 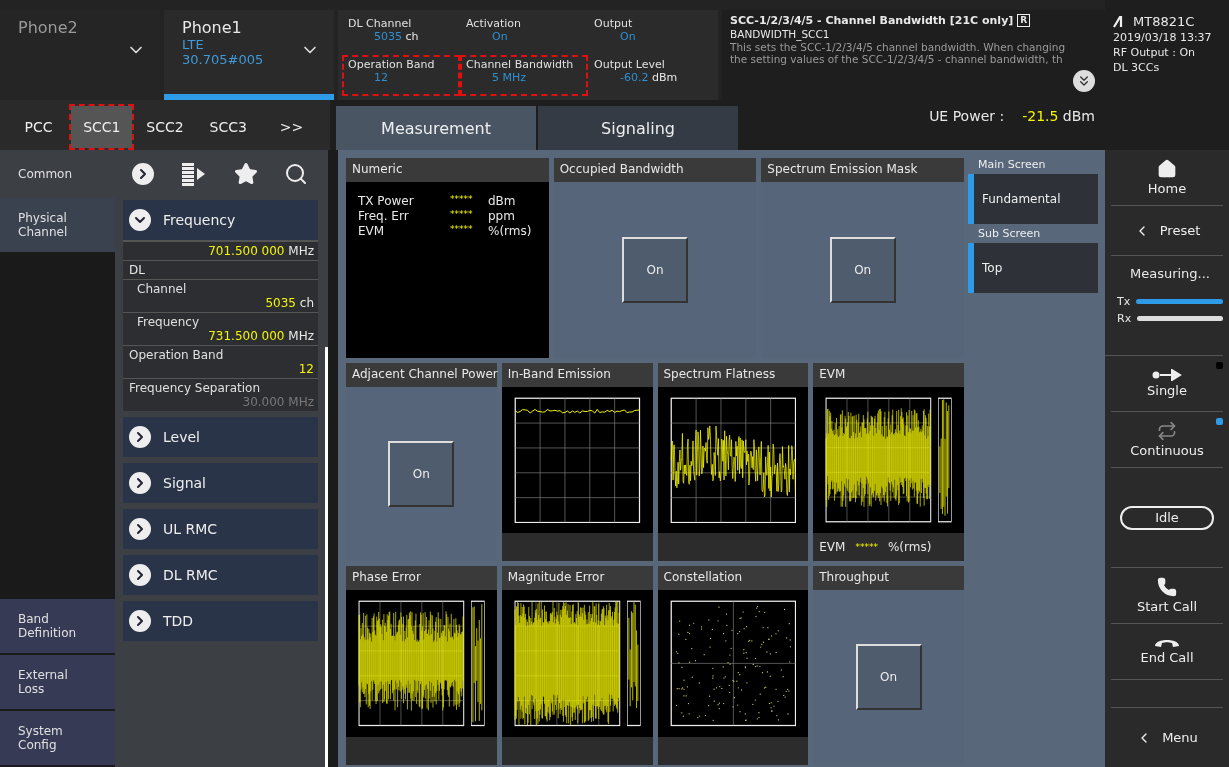 What do you see at coordinates (1167, 21) in the screenshot?
I see `model-name: MT8821C` at bounding box center [1167, 21].